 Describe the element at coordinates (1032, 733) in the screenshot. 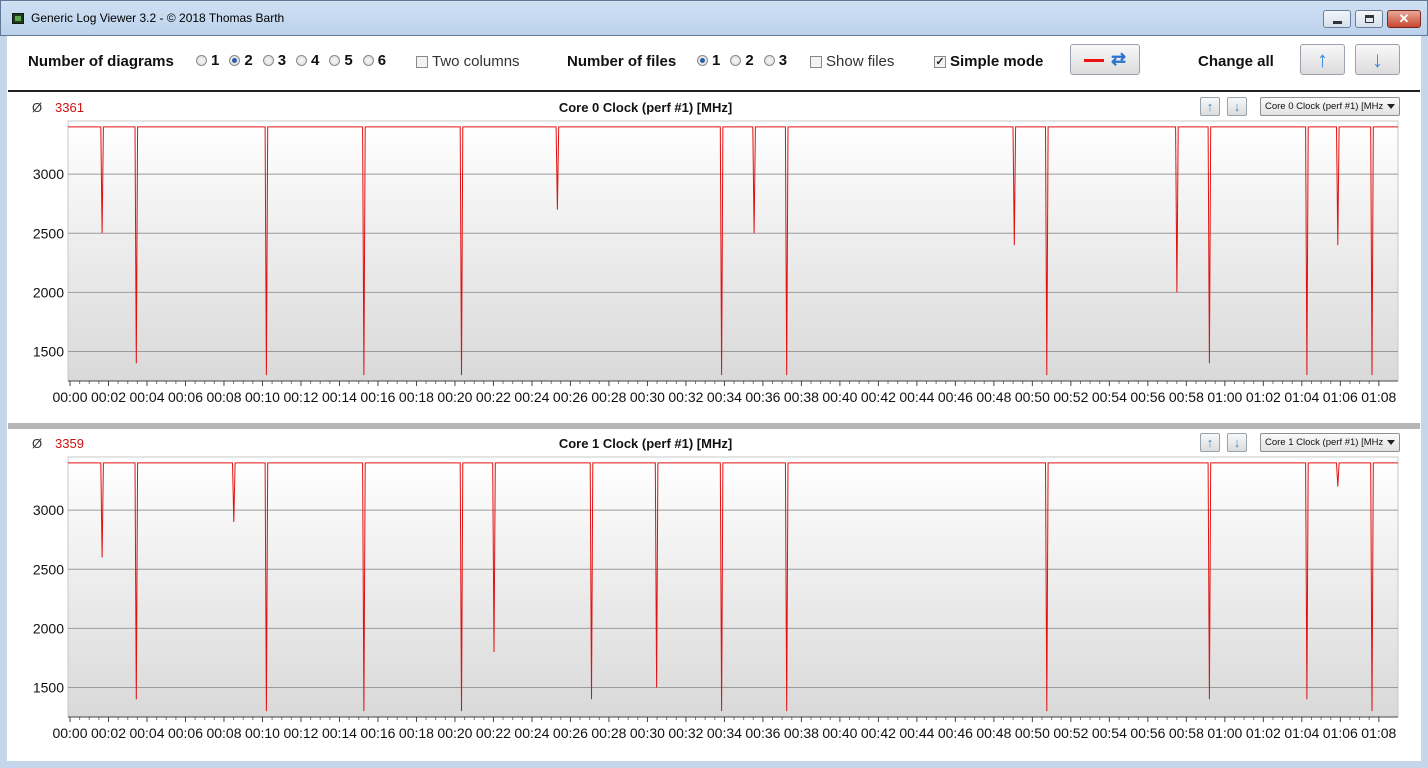

I see `x-tick-label: 00:50` at that location.